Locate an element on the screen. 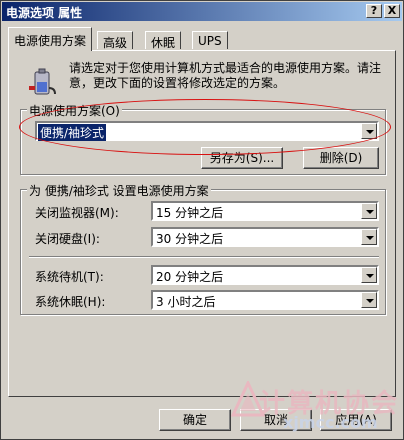  standby-value: 20 分钟之后 is located at coordinates (190, 277).